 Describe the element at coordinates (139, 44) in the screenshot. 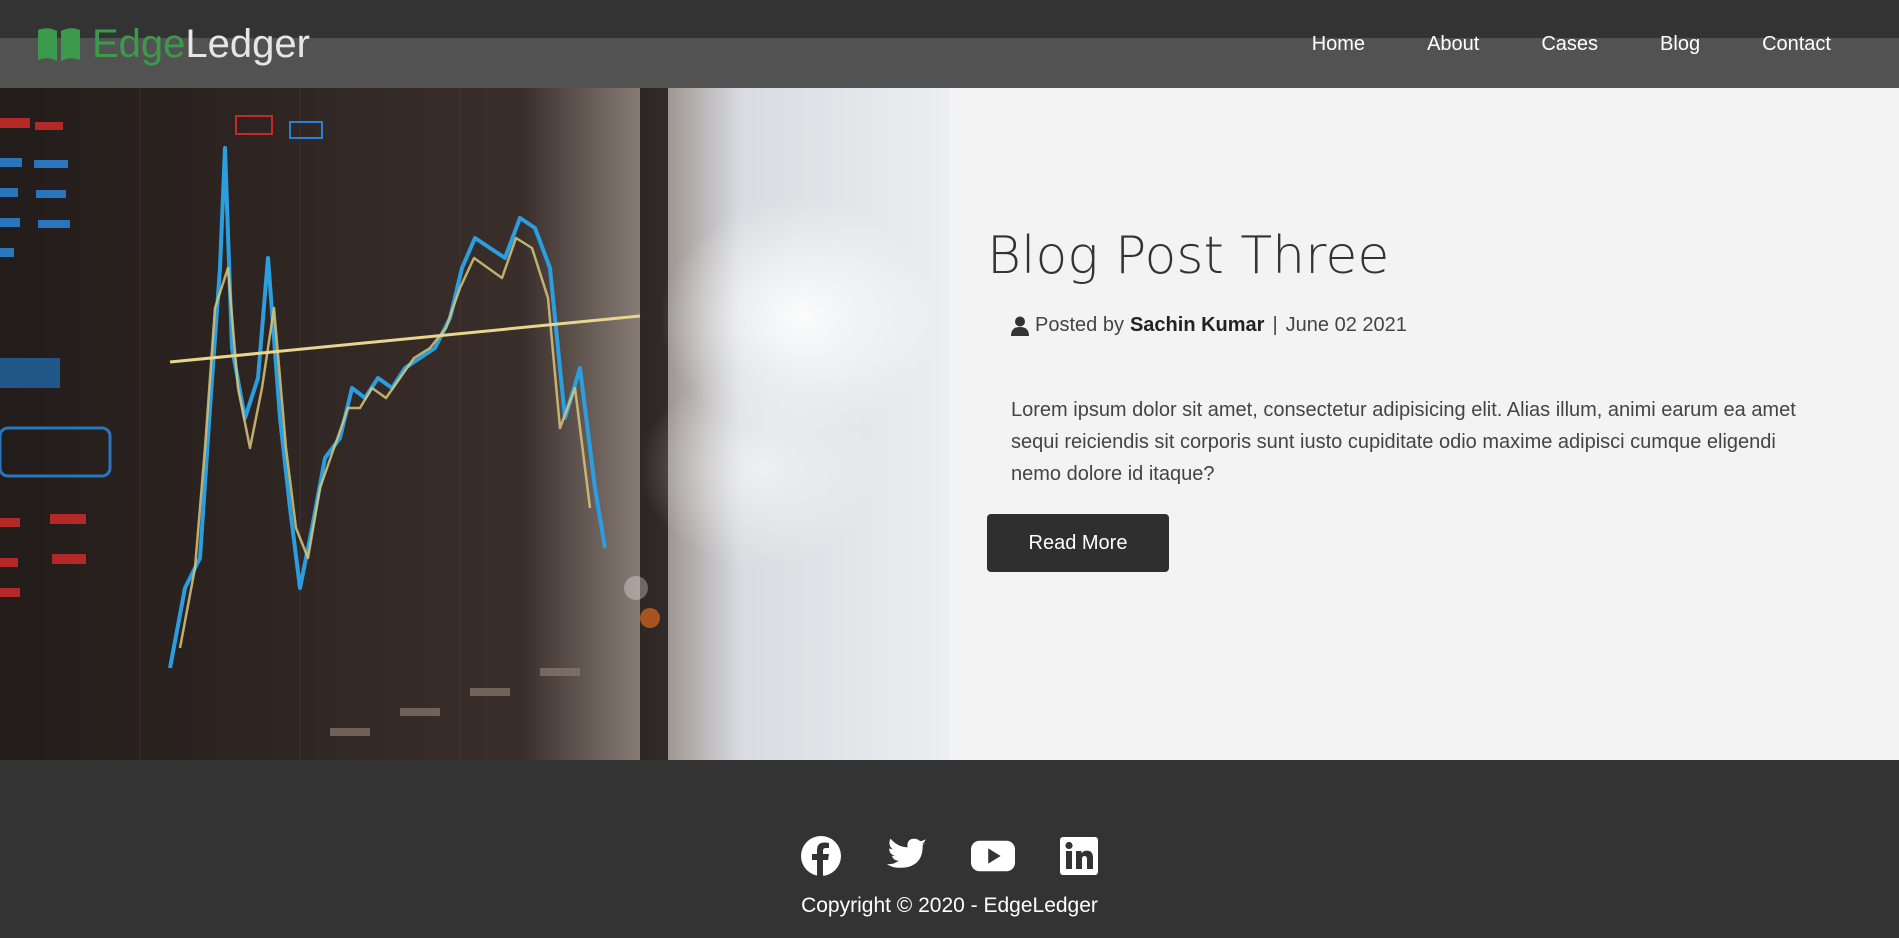

I see `brand-name-edge: Edge` at that location.